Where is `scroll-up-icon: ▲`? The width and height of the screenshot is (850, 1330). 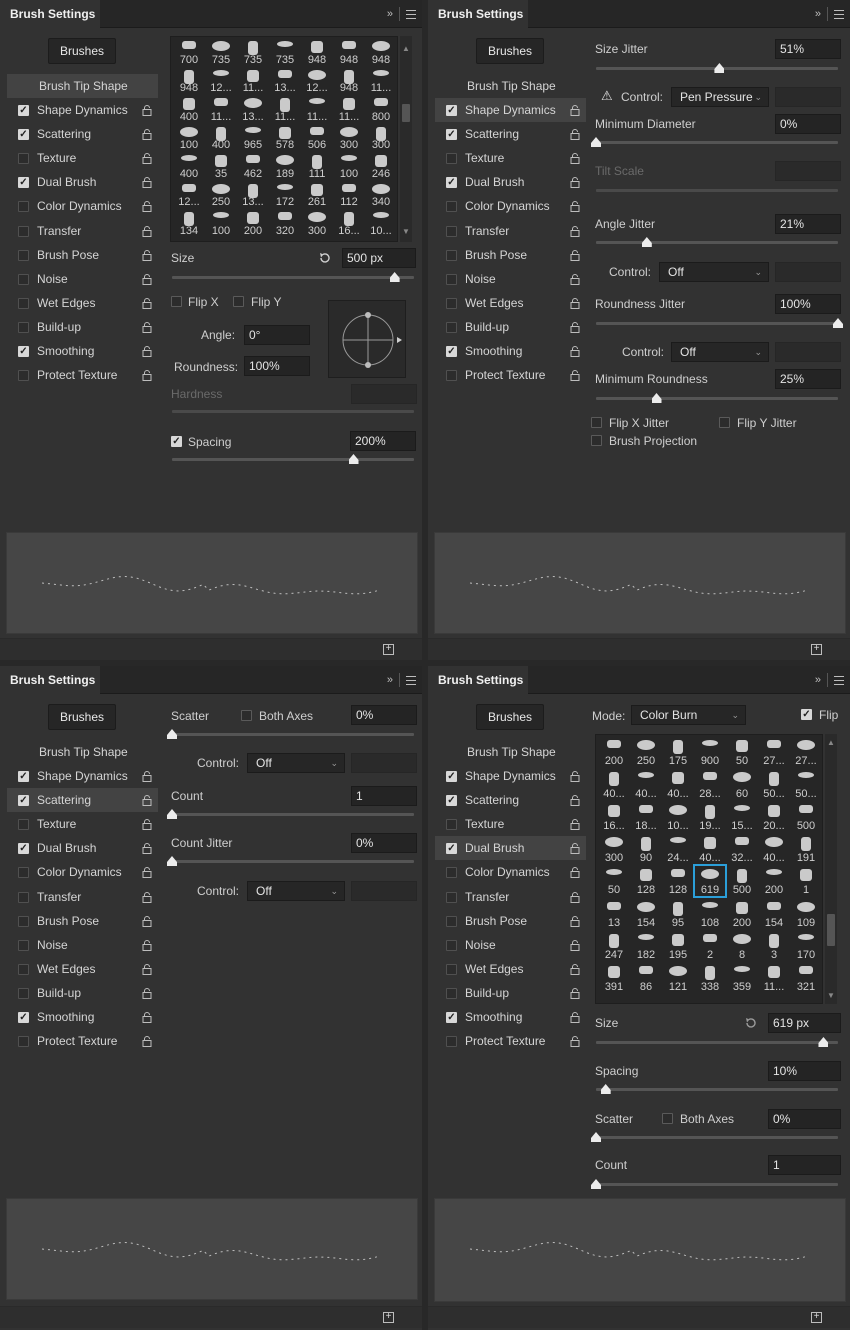 scroll-up-icon: ▲ is located at coordinates (406, 48).